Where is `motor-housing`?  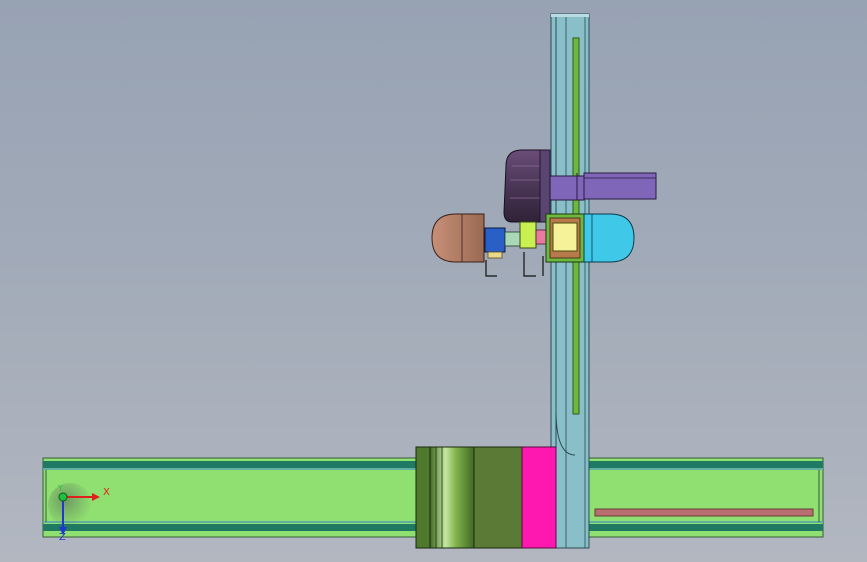 motor-housing is located at coordinates (527, 186).